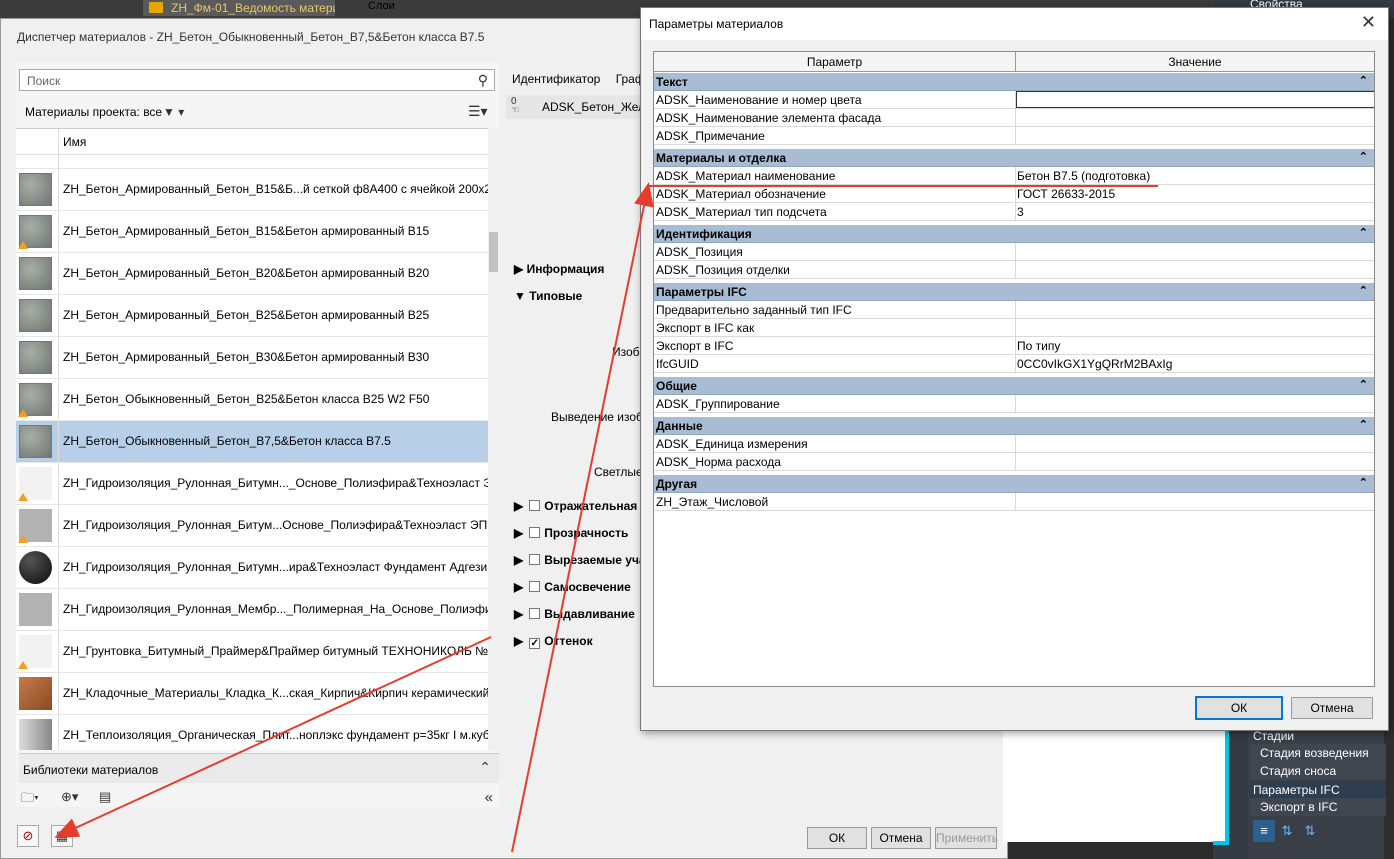 This screenshot has height=859, width=1394. I want to click on group-header: Другая ⌃, so click(1014, 484).